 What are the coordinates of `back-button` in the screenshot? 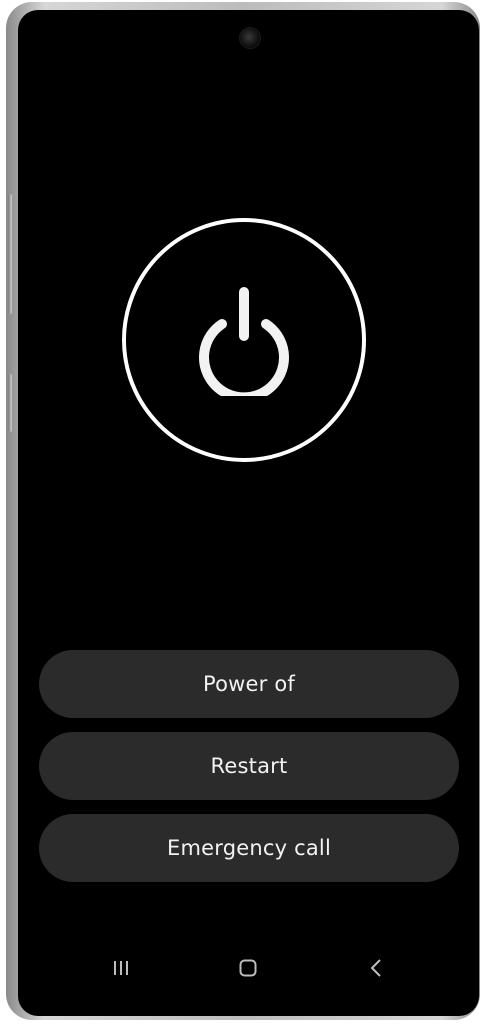 It's located at (377, 968).